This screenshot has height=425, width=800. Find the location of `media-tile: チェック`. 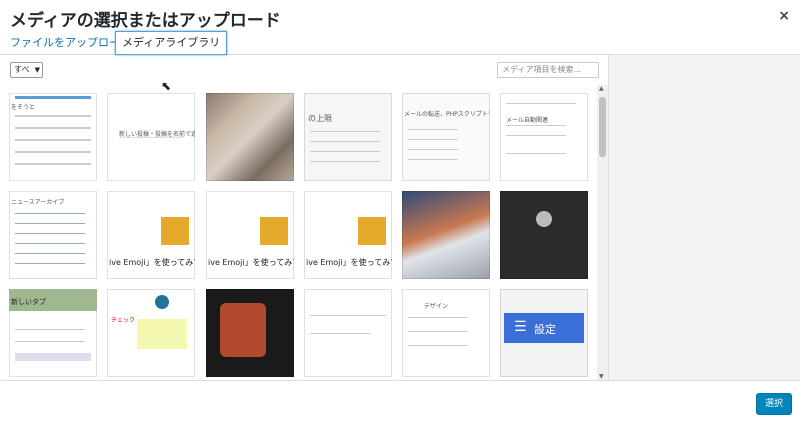

media-tile: チェック is located at coordinates (151, 333).